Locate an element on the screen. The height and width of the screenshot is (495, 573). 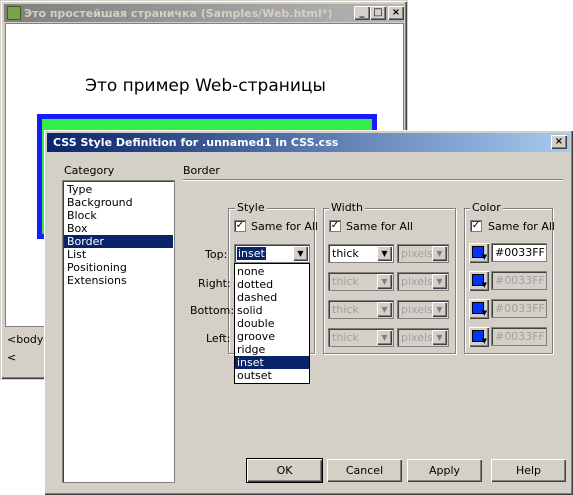
style-option-dashed: dashed is located at coordinates (272, 297).